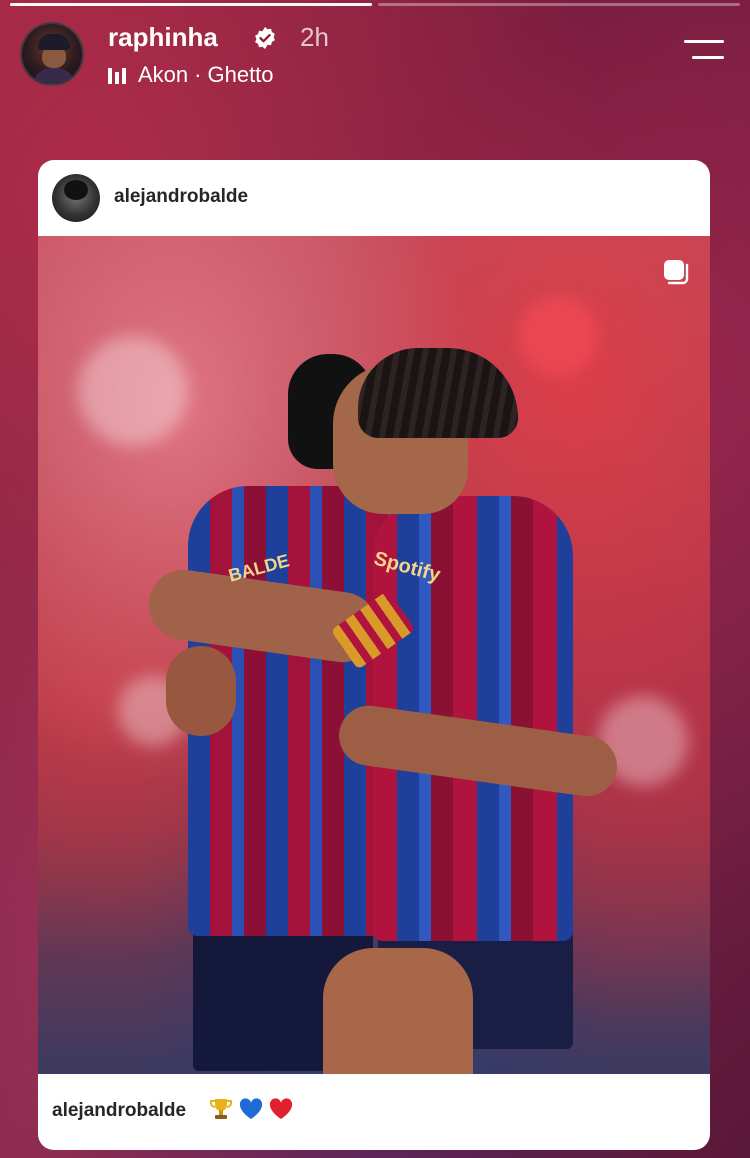  Describe the element at coordinates (704, 51) in the screenshot. I see `menu-icon` at that location.